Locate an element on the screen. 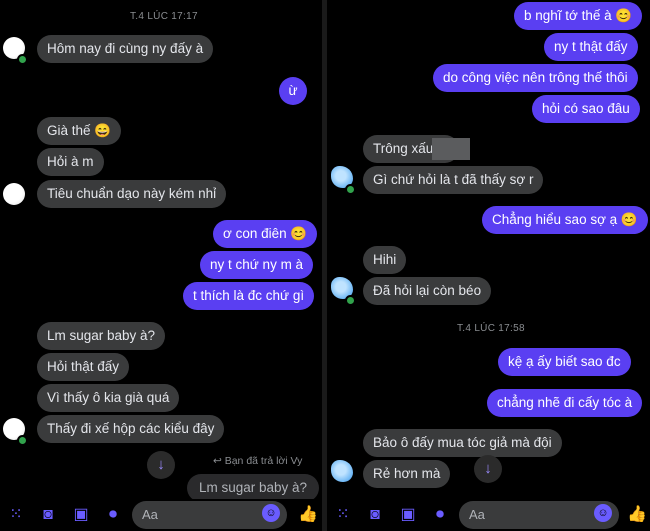  message-incoming: Già thế 😄 is located at coordinates (79, 131).